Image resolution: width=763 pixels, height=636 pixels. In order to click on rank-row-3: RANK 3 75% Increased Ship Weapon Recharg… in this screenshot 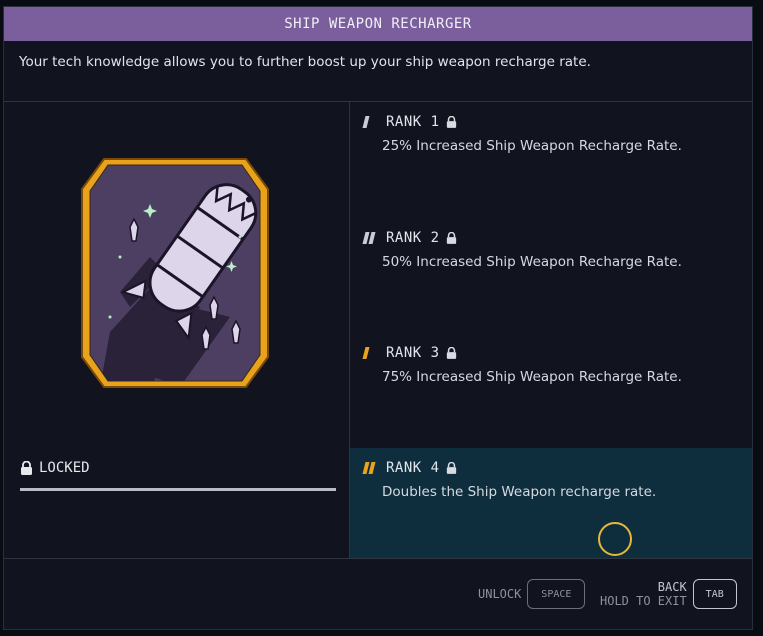, I will do `click(551, 390)`.